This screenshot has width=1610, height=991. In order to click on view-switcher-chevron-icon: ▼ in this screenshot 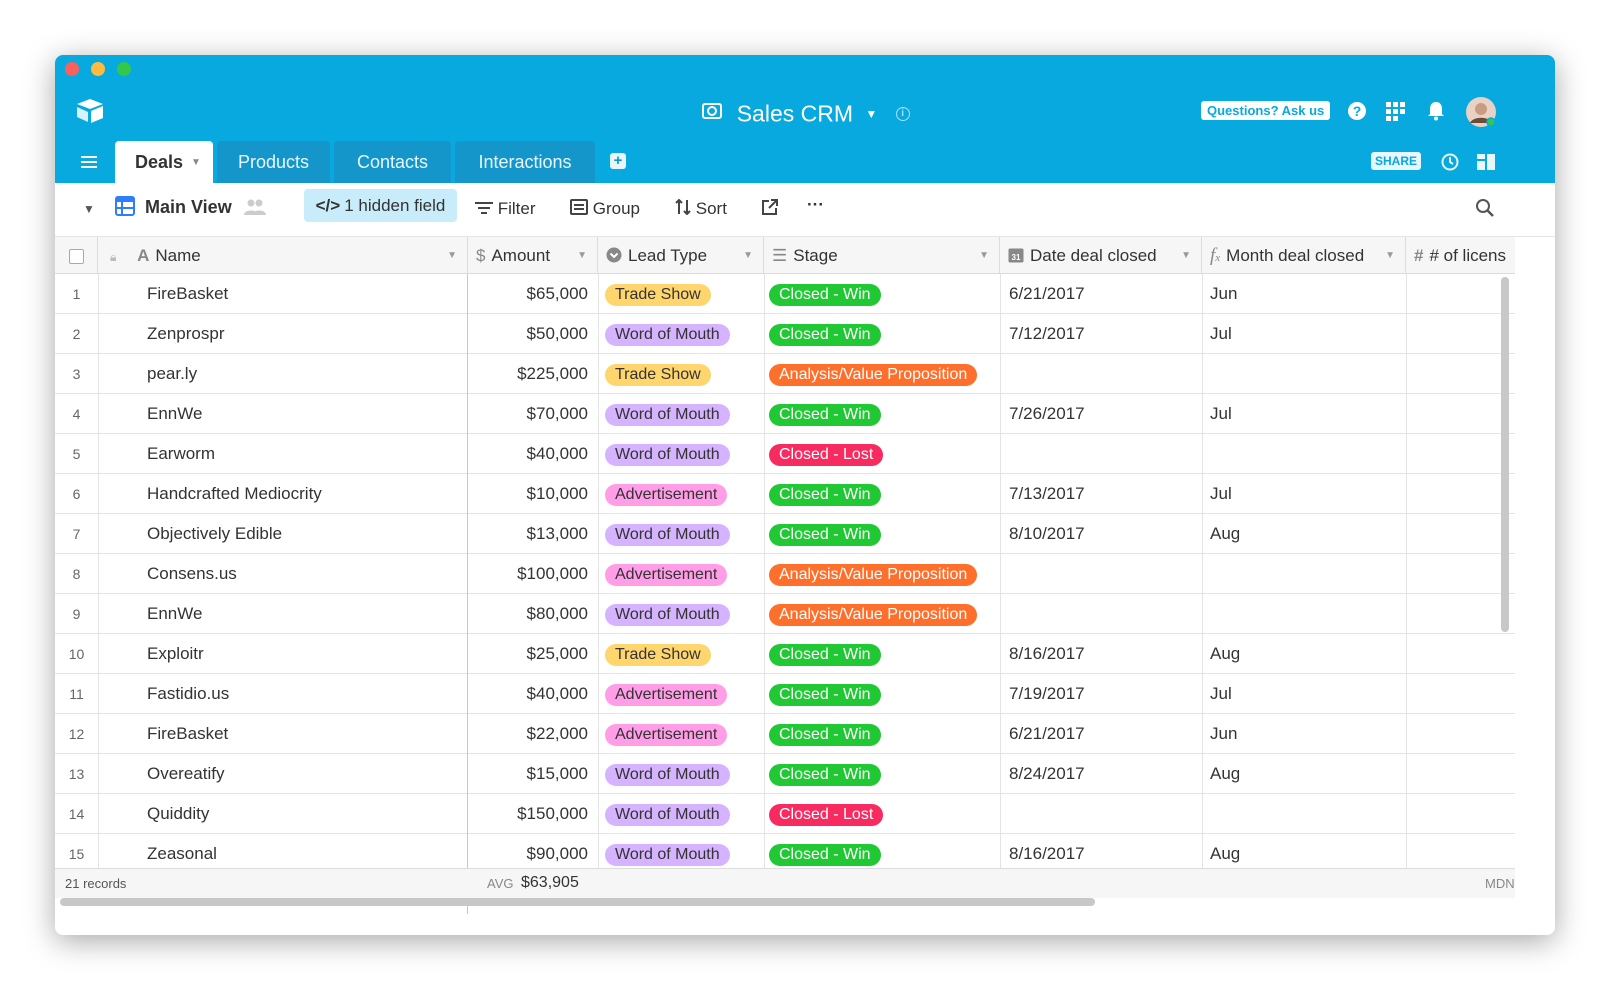, I will do `click(89, 209)`.